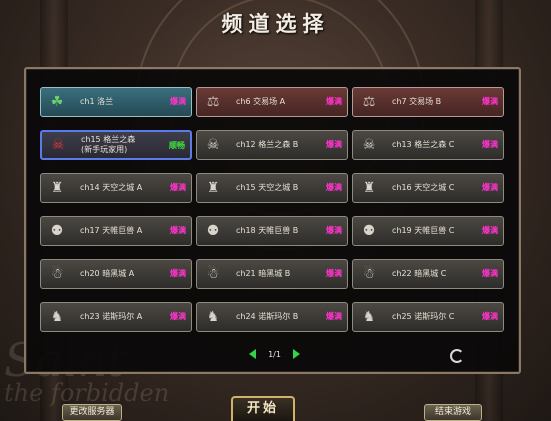 The height and width of the screenshot is (421, 551). Describe the element at coordinates (267, 187) in the screenshot. I see `channel-name-main: ch15 天空之城 B` at that location.